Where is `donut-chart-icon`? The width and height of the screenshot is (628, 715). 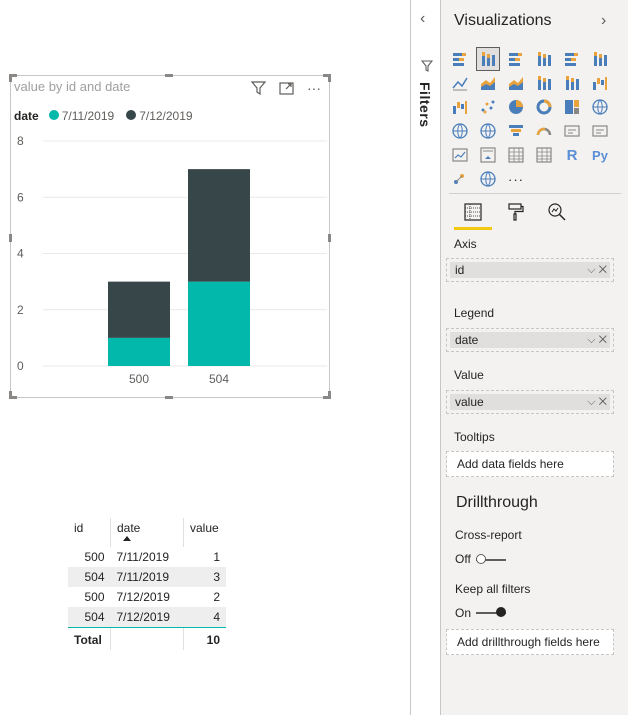
donut-chart-icon is located at coordinates (544, 107).